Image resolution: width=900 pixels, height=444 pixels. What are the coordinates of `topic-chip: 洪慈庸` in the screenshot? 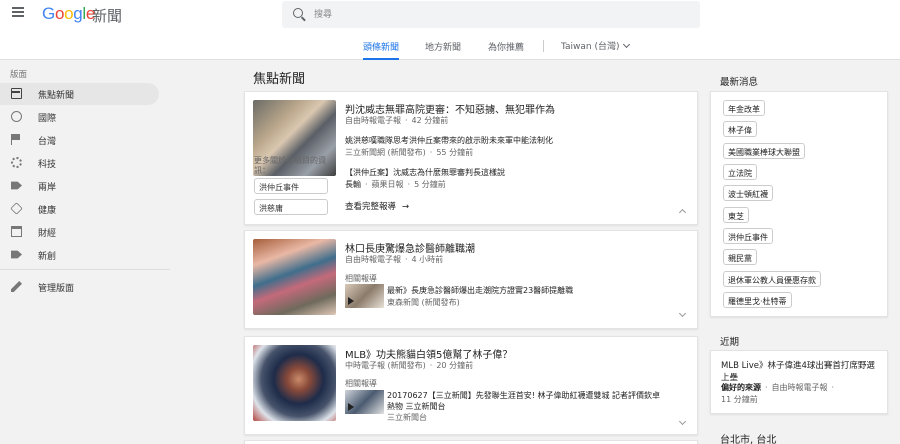 It's located at (291, 207).